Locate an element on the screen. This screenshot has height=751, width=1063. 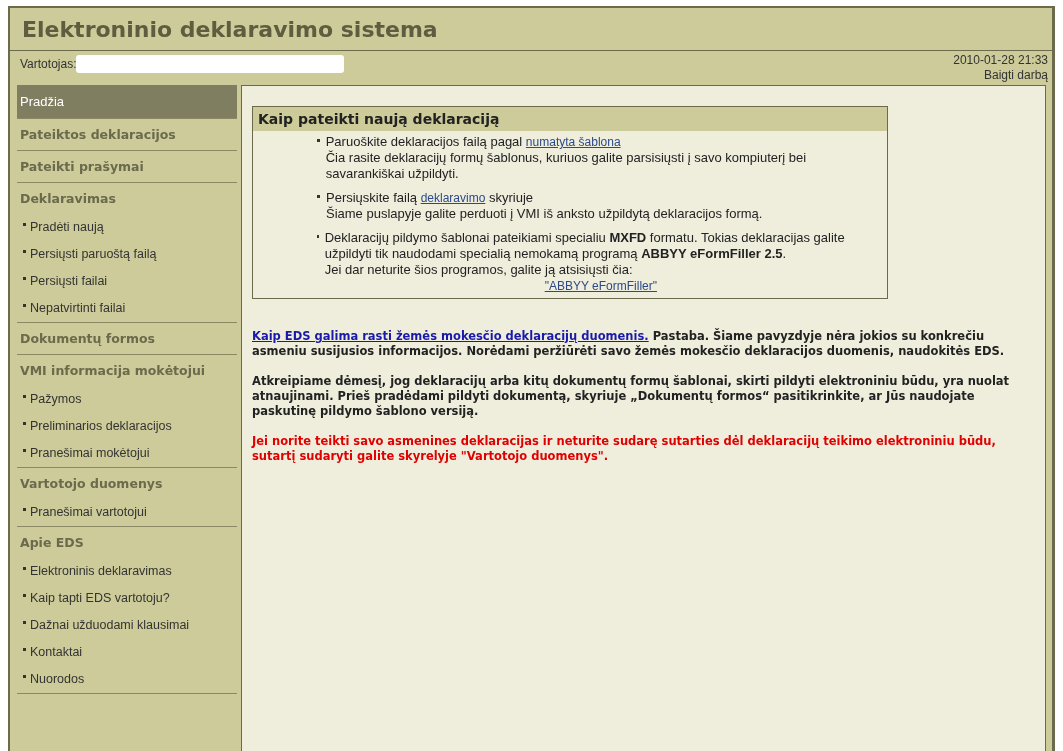
instruction-text: Šiame puslapyje galite perduoti į VMI iš anksto užpildytą deklaracijos formą. is located at coordinates (544, 214).